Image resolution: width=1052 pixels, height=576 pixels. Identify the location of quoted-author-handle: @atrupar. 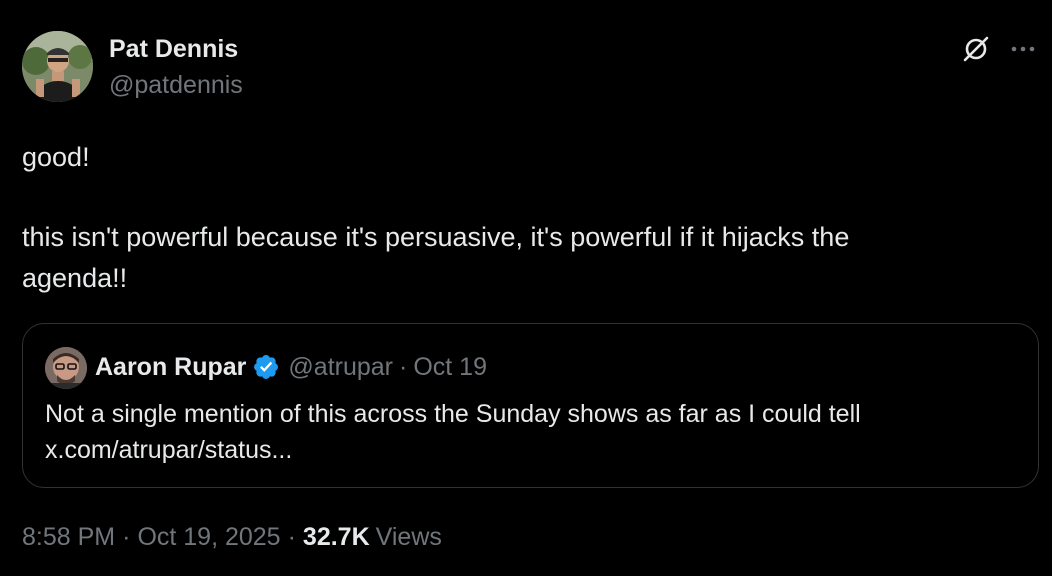
(340, 367).